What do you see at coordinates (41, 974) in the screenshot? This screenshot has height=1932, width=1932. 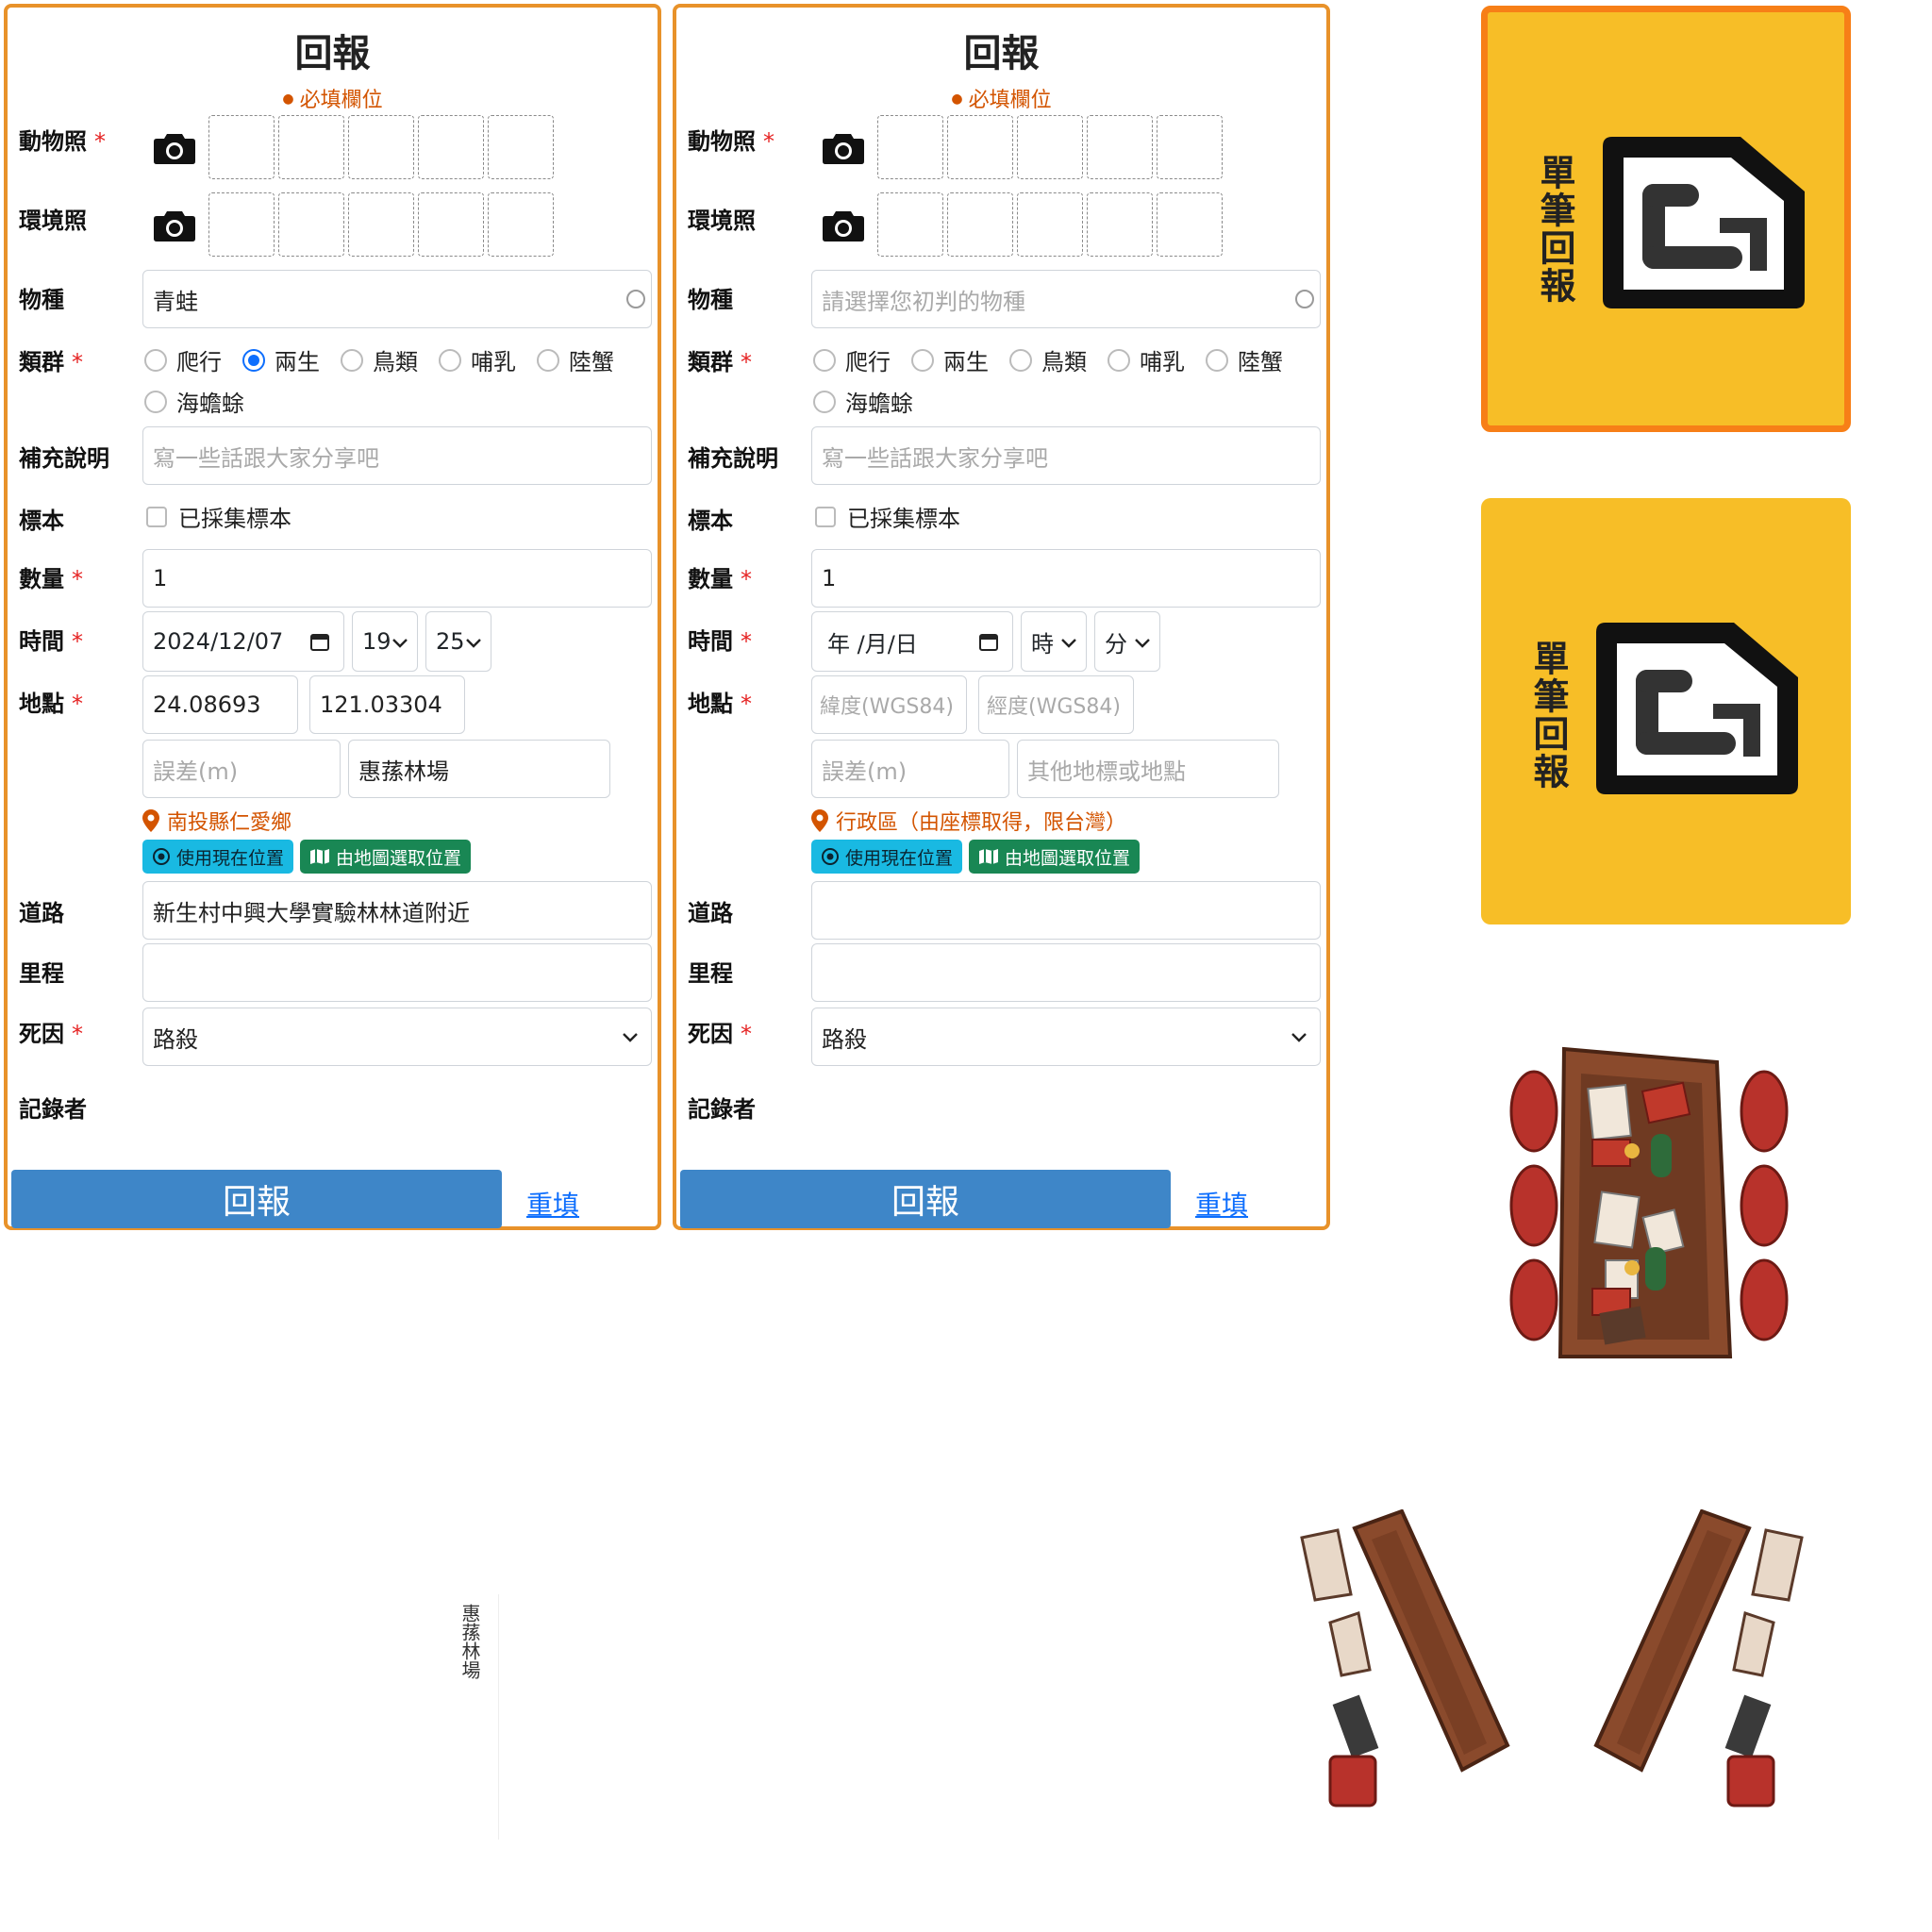 I see `label-mileage: 里程` at bounding box center [41, 974].